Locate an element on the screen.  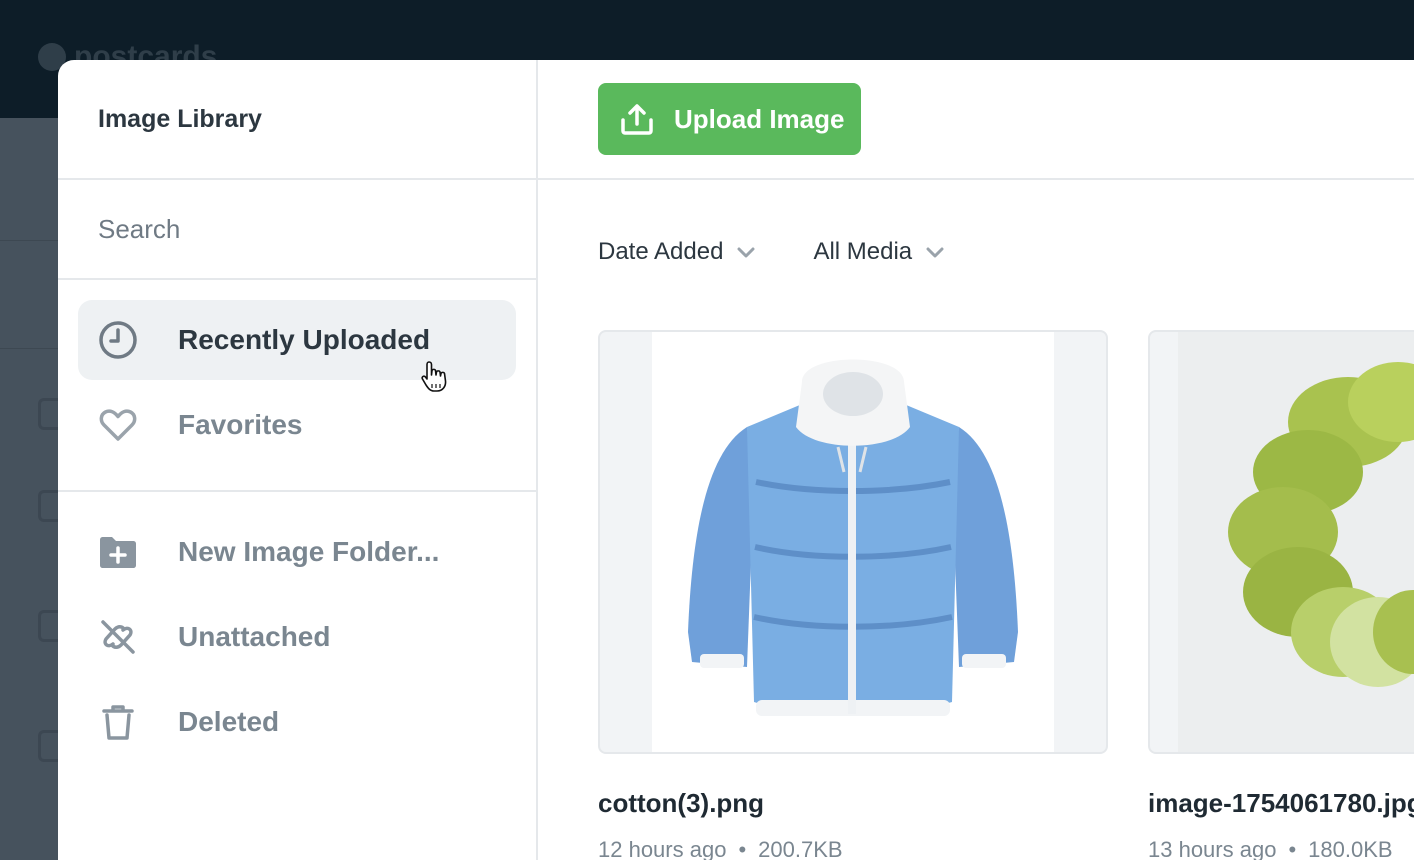
upload-icon is located at coordinates (637, 119).